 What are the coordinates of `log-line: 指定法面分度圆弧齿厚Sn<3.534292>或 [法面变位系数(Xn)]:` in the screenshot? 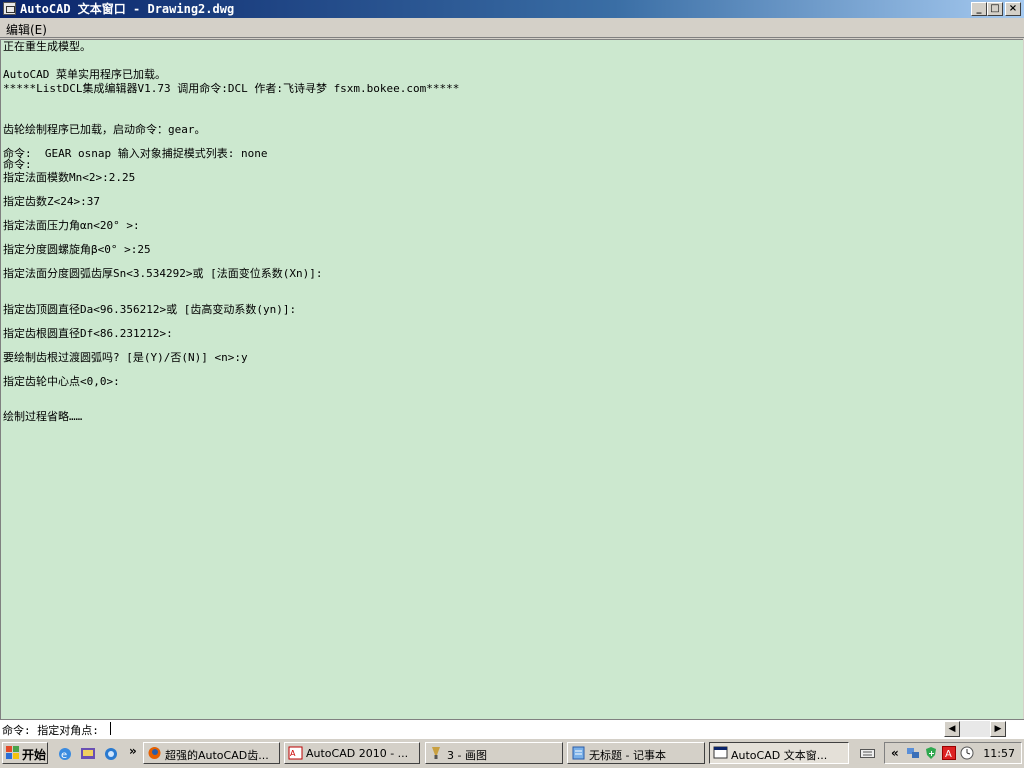 It's located at (163, 273).